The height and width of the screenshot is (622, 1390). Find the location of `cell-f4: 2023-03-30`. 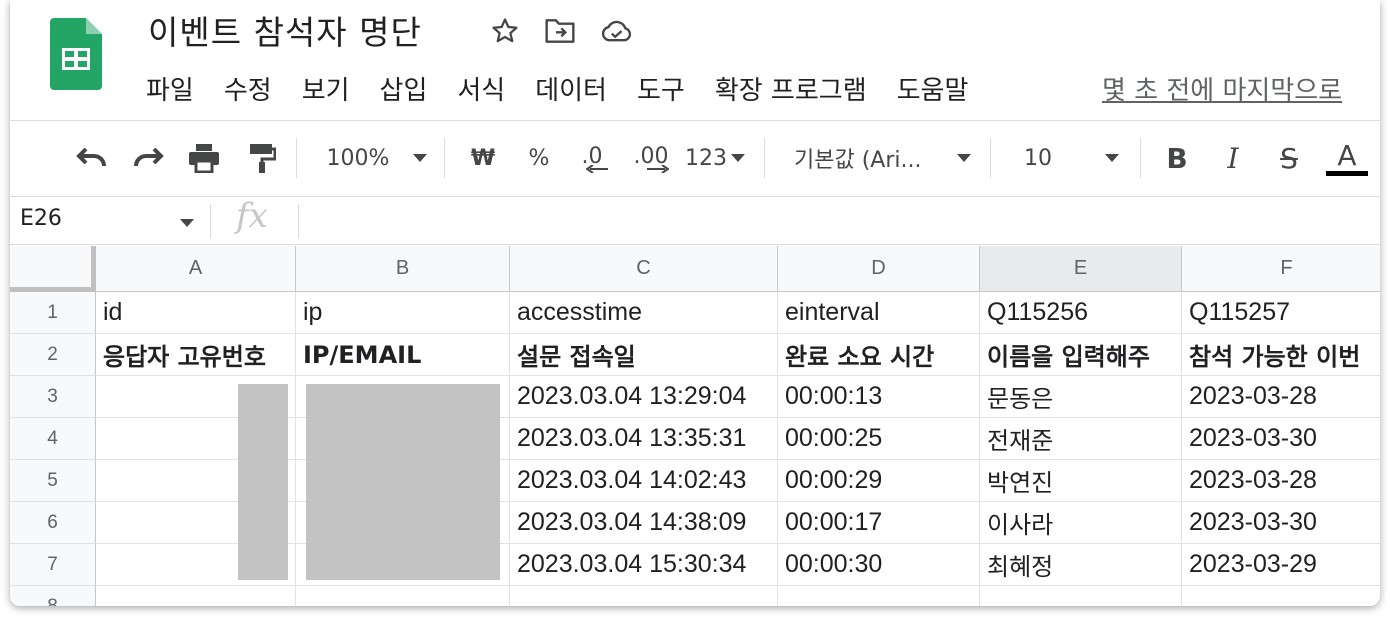

cell-f4: 2023-03-30 is located at coordinates (1281, 439).